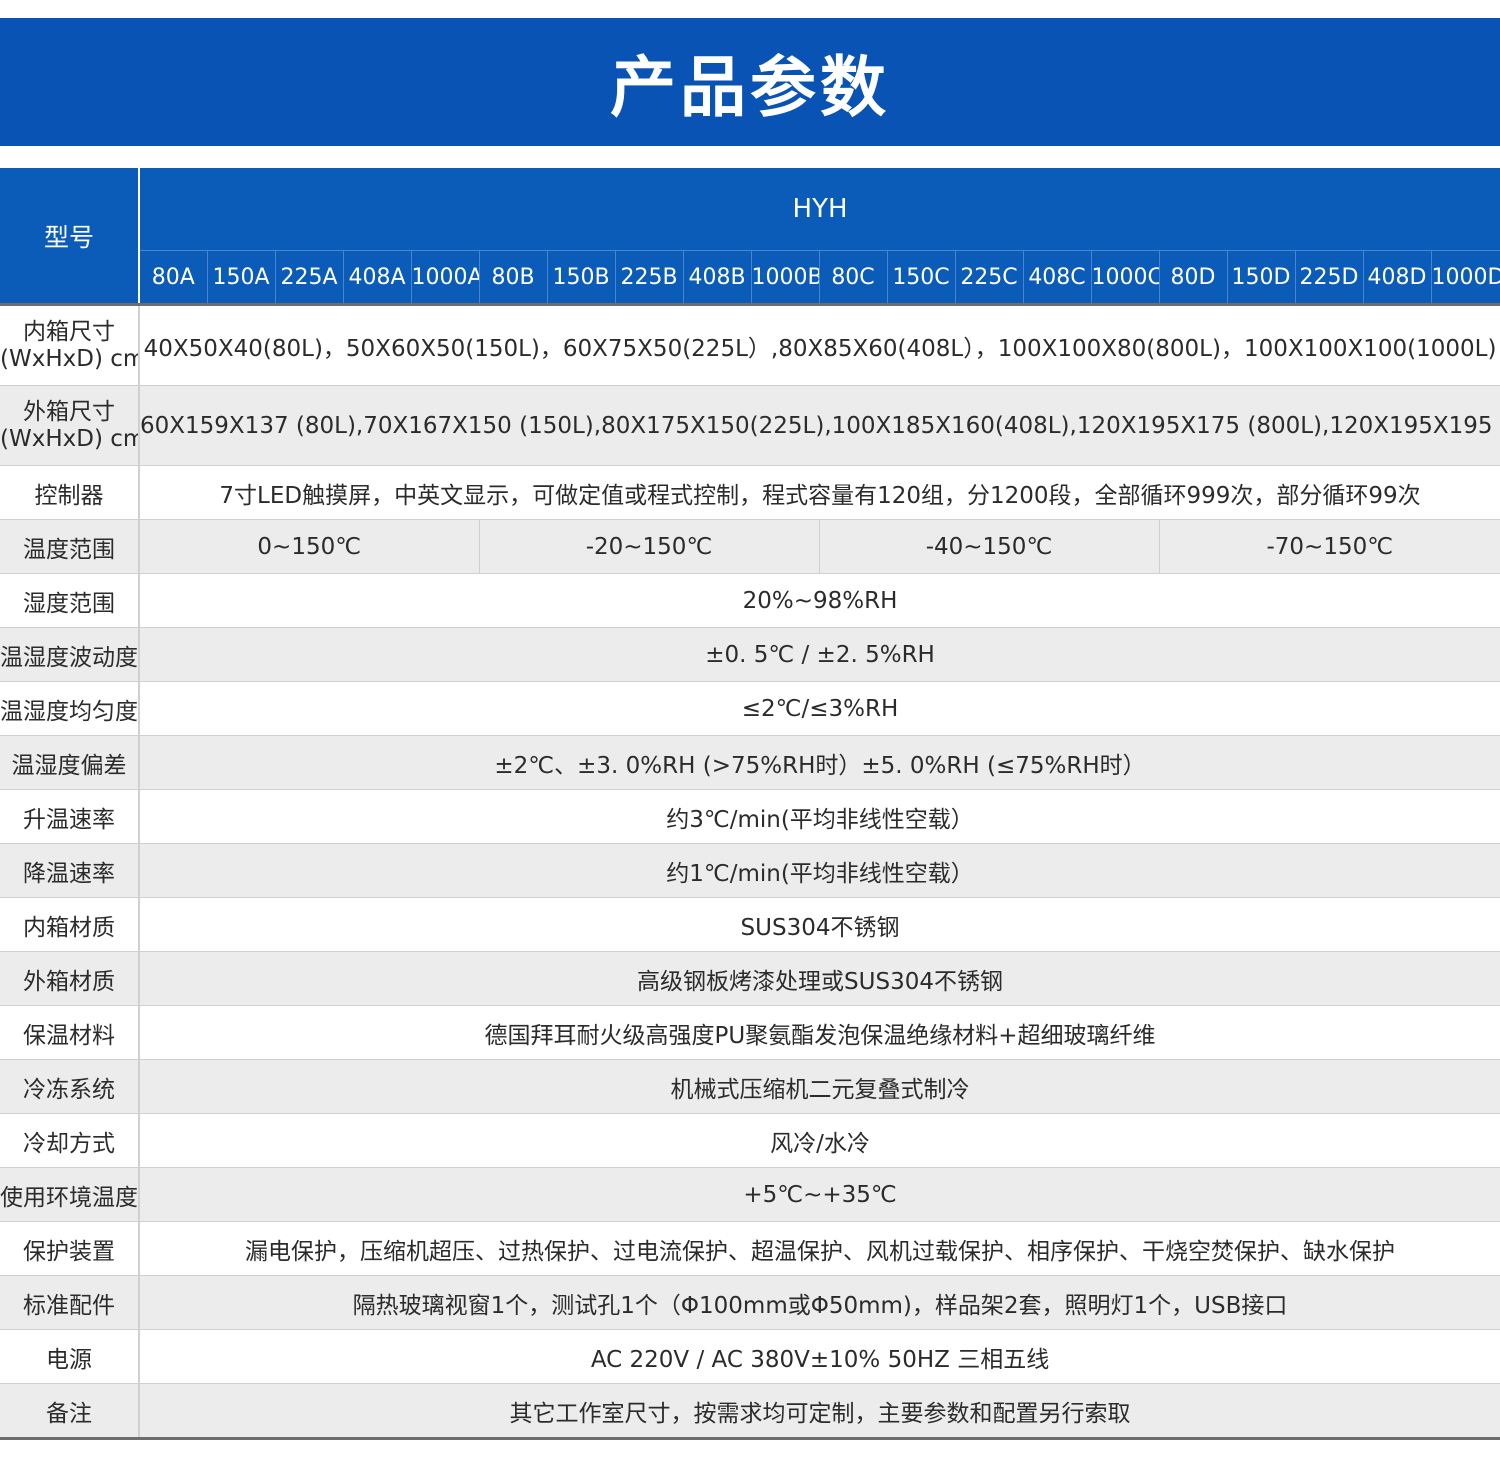 Image resolution: width=1500 pixels, height=1467 pixels. What do you see at coordinates (819, 1356) in the screenshot?
I see `row-value: AC 220V / AC 380V±10% 50HZ 三相五线` at bounding box center [819, 1356].